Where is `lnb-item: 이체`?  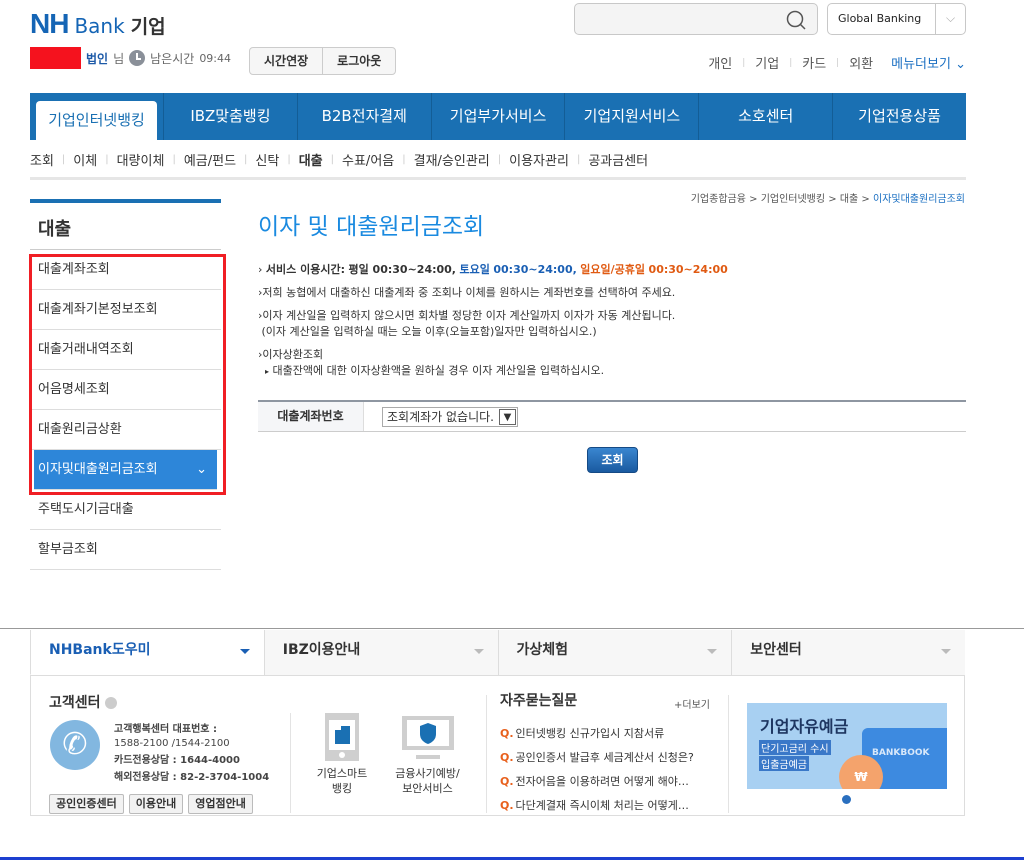 lnb-item: 이체 is located at coordinates (85, 159).